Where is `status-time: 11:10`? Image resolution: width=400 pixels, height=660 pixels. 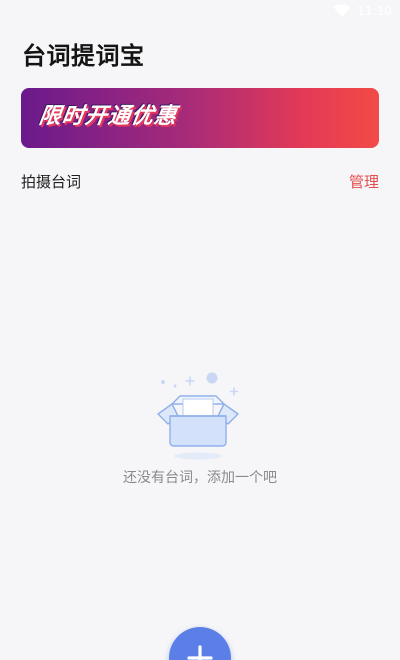 status-time: 11:10 is located at coordinates (374, 11).